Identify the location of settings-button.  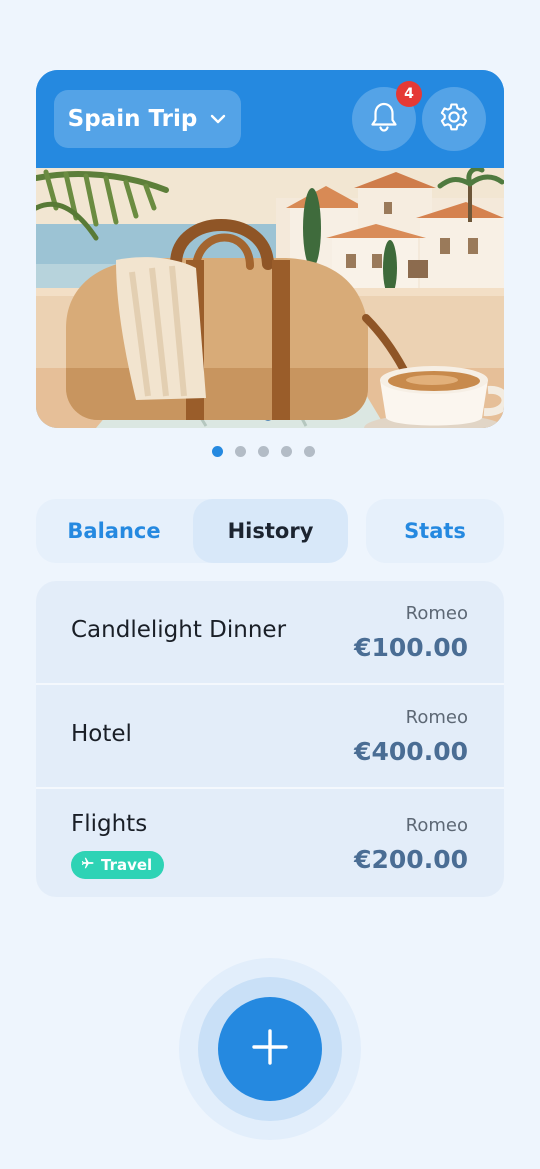
(454, 119).